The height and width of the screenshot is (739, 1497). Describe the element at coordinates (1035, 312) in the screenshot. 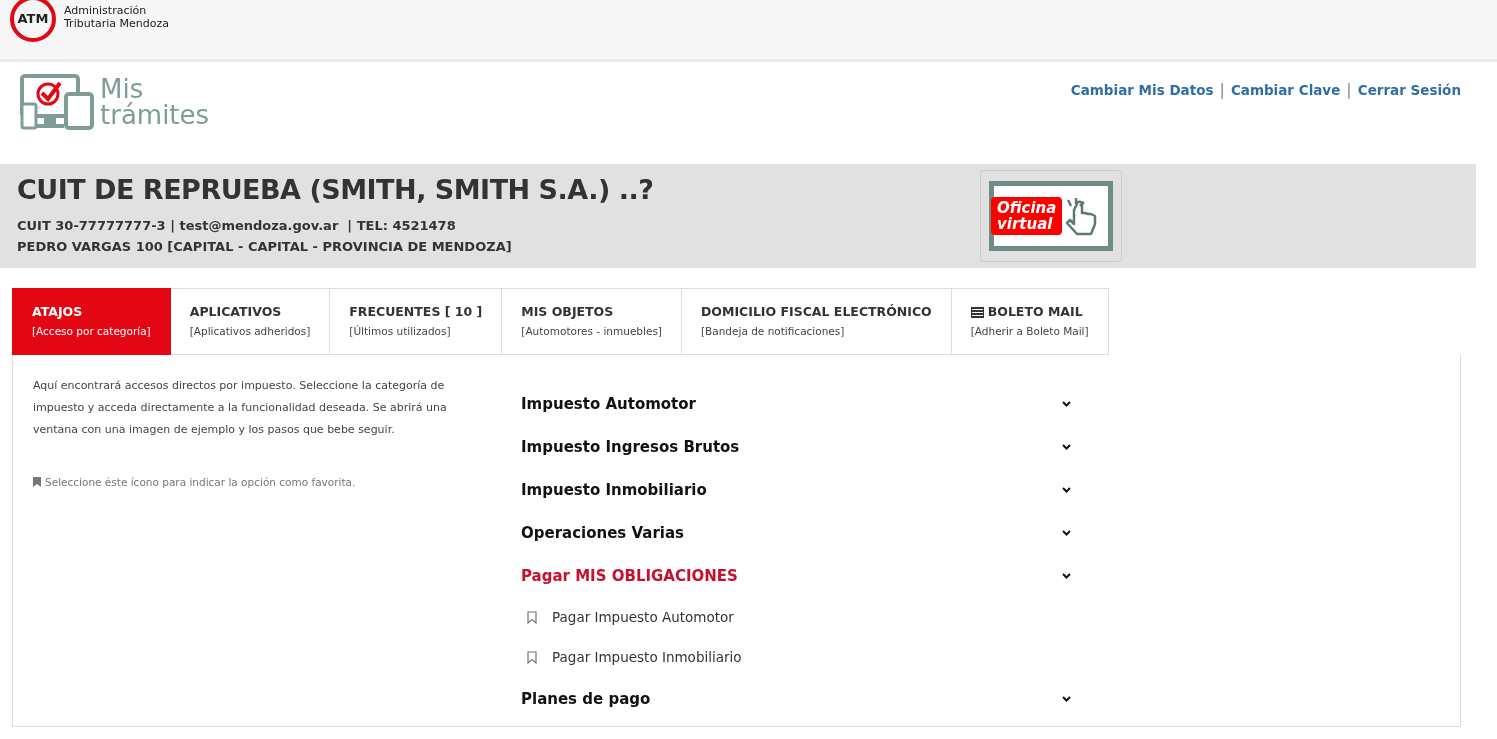

I see `tab-title: BOLETO MAIL` at that location.